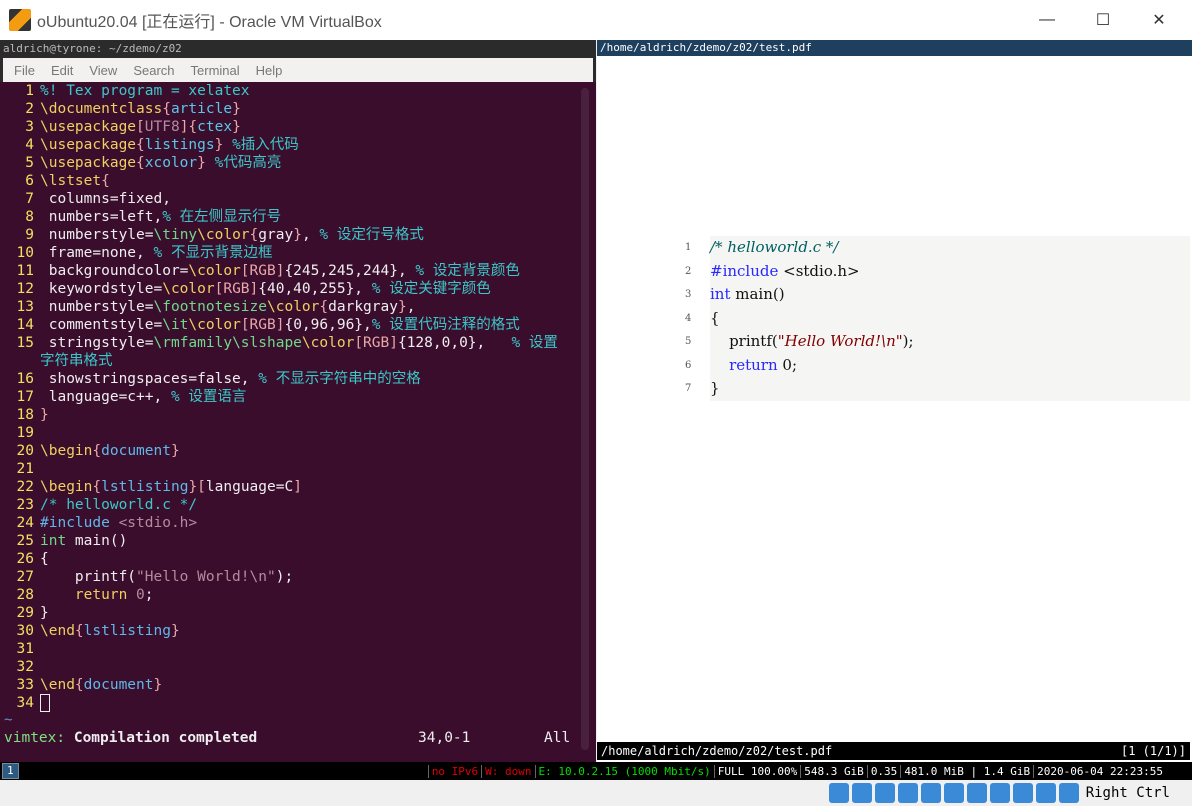 This screenshot has width=1192, height=806. What do you see at coordinates (149, 595) in the screenshot?
I see `code-token: ;` at bounding box center [149, 595].